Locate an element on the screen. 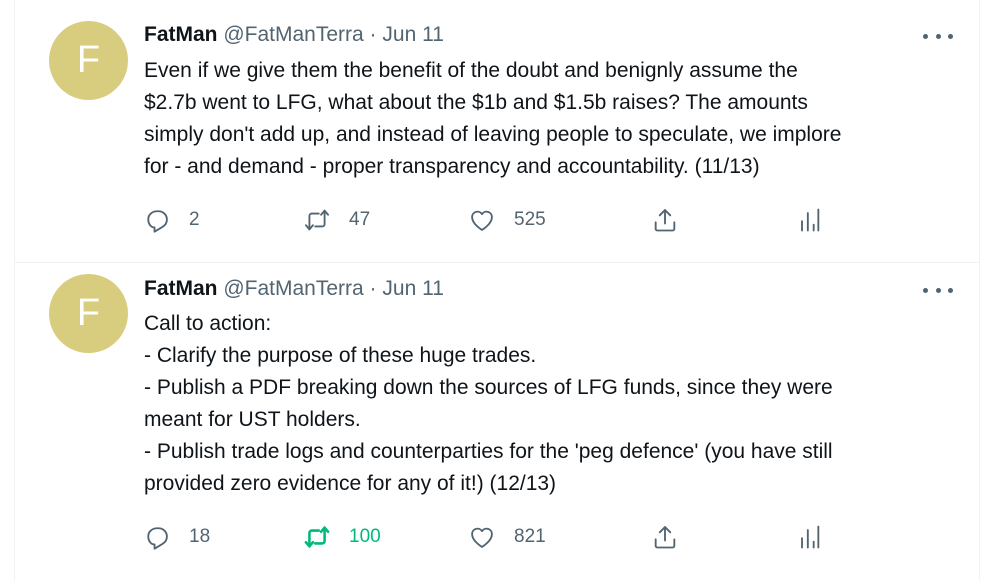 The image size is (994, 580). reply-count: 18 is located at coordinates (200, 536).